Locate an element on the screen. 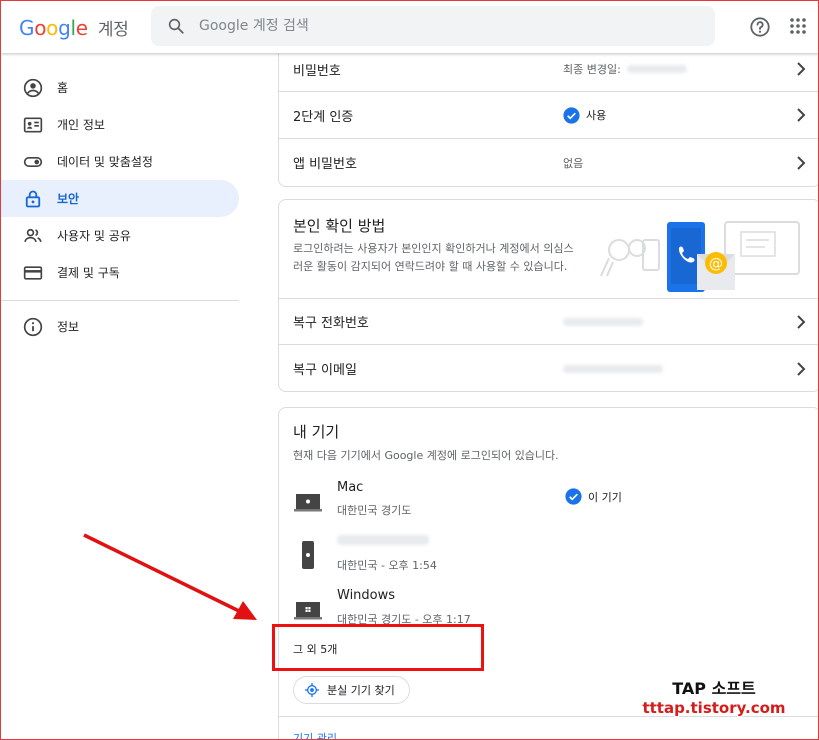 The width and height of the screenshot is (819, 740). device-name: Windows is located at coordinates (366, 595).